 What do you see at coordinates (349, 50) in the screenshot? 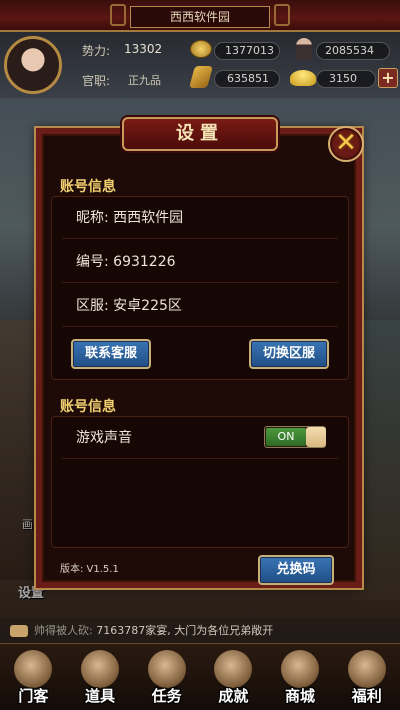
I see `soldiers-value: 2085534` at bounding box center [349, 50].